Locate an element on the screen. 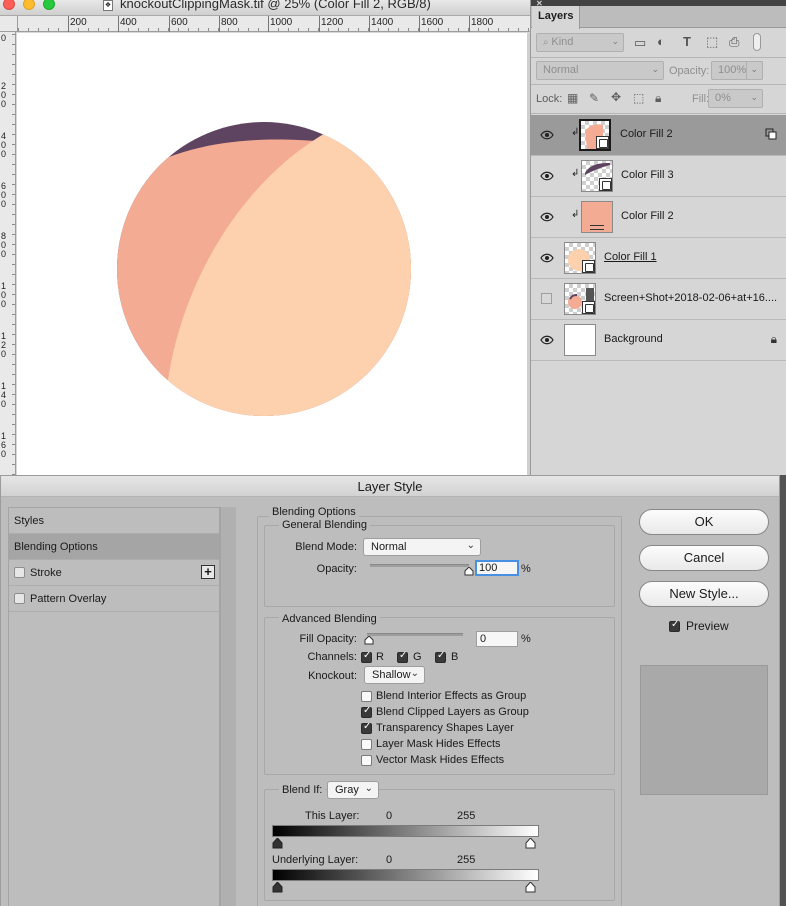 This screenshot has height=906, width=786. fill-opacity-field: 0 is located at coordinates (497, 639).